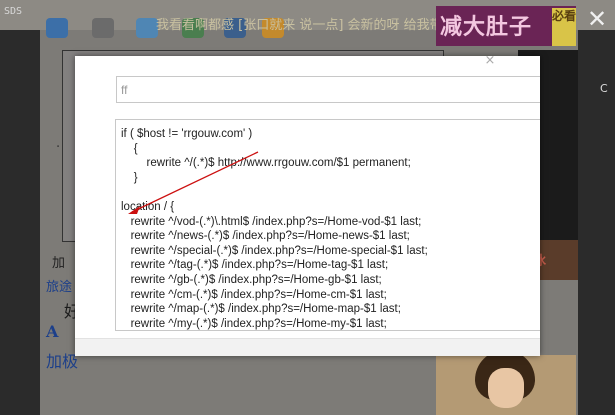 The height and width of the screenshot is (415, 615). I want to click on bleed-text-3: 加极, so click(62, 361).